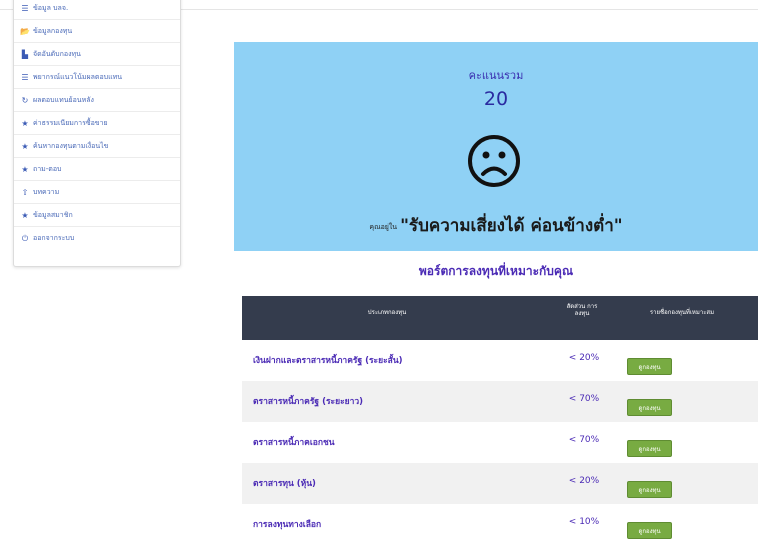 The image size is (758, 543). I want to click on sidebar-item-label: ถาม-ตอบ, so click(47, 168).